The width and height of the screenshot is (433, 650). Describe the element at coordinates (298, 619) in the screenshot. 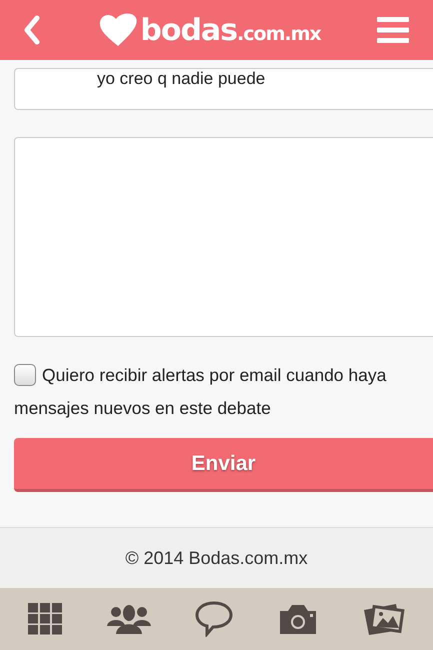

I see `camera-icon` at that location.